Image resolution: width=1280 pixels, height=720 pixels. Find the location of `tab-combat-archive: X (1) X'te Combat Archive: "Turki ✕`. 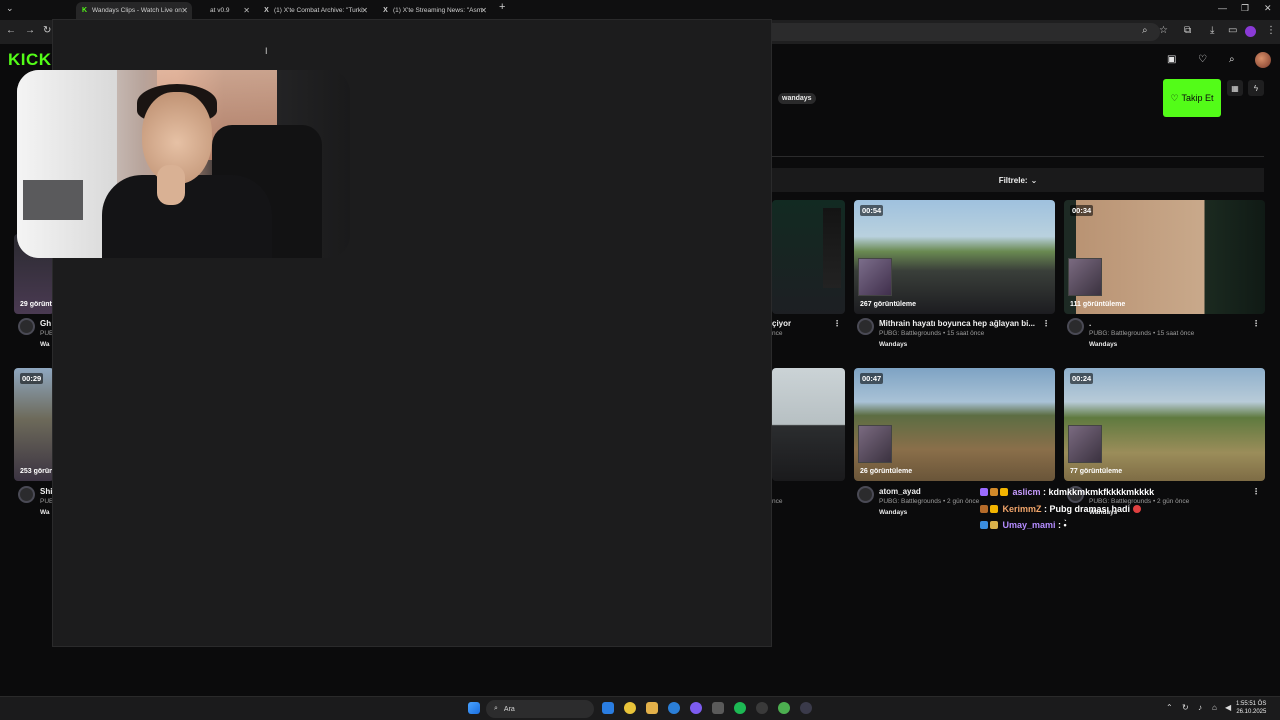

tab-combat-archive: X (1) X'te Combat Archive: "Turki ✕ is located at coordinates (315, 10).